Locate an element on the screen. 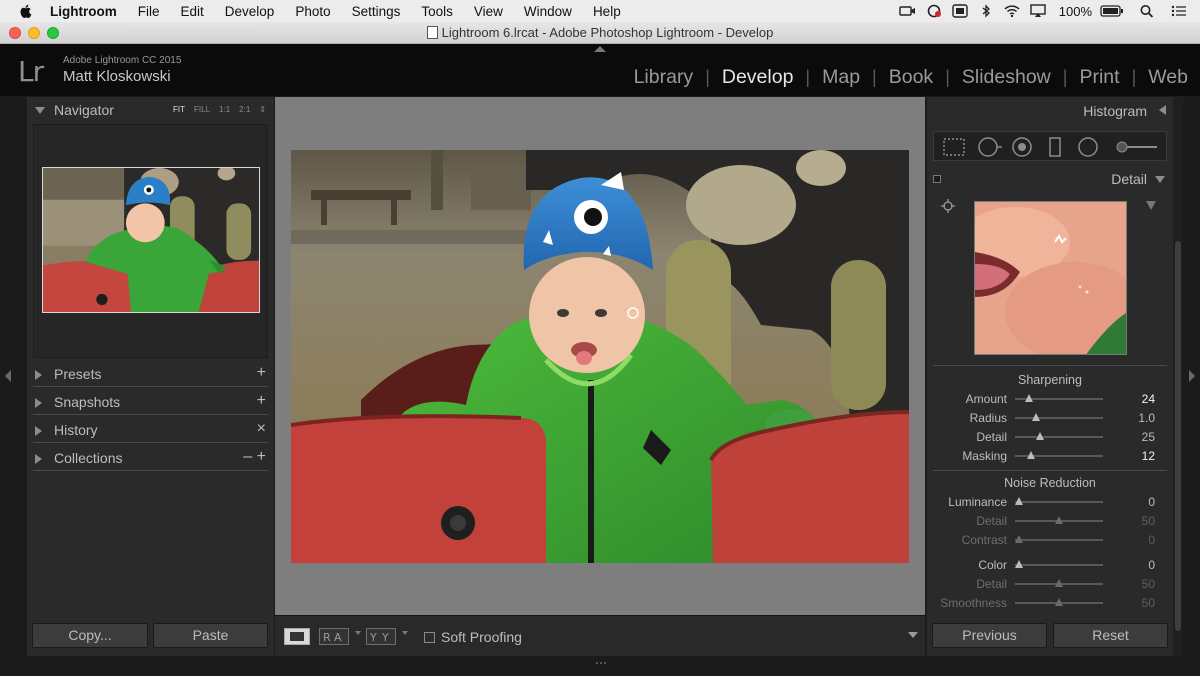 The width and height of the screenshot is (1200, 676). slider-row-contrast: Contrast 0 is located at coordinates (1050, 540).